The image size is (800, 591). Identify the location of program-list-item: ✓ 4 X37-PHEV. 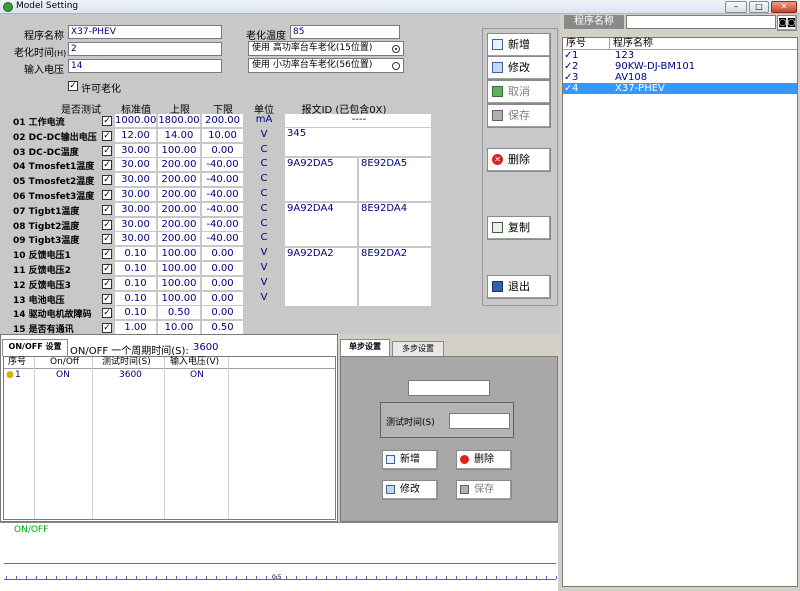
(680, 88).